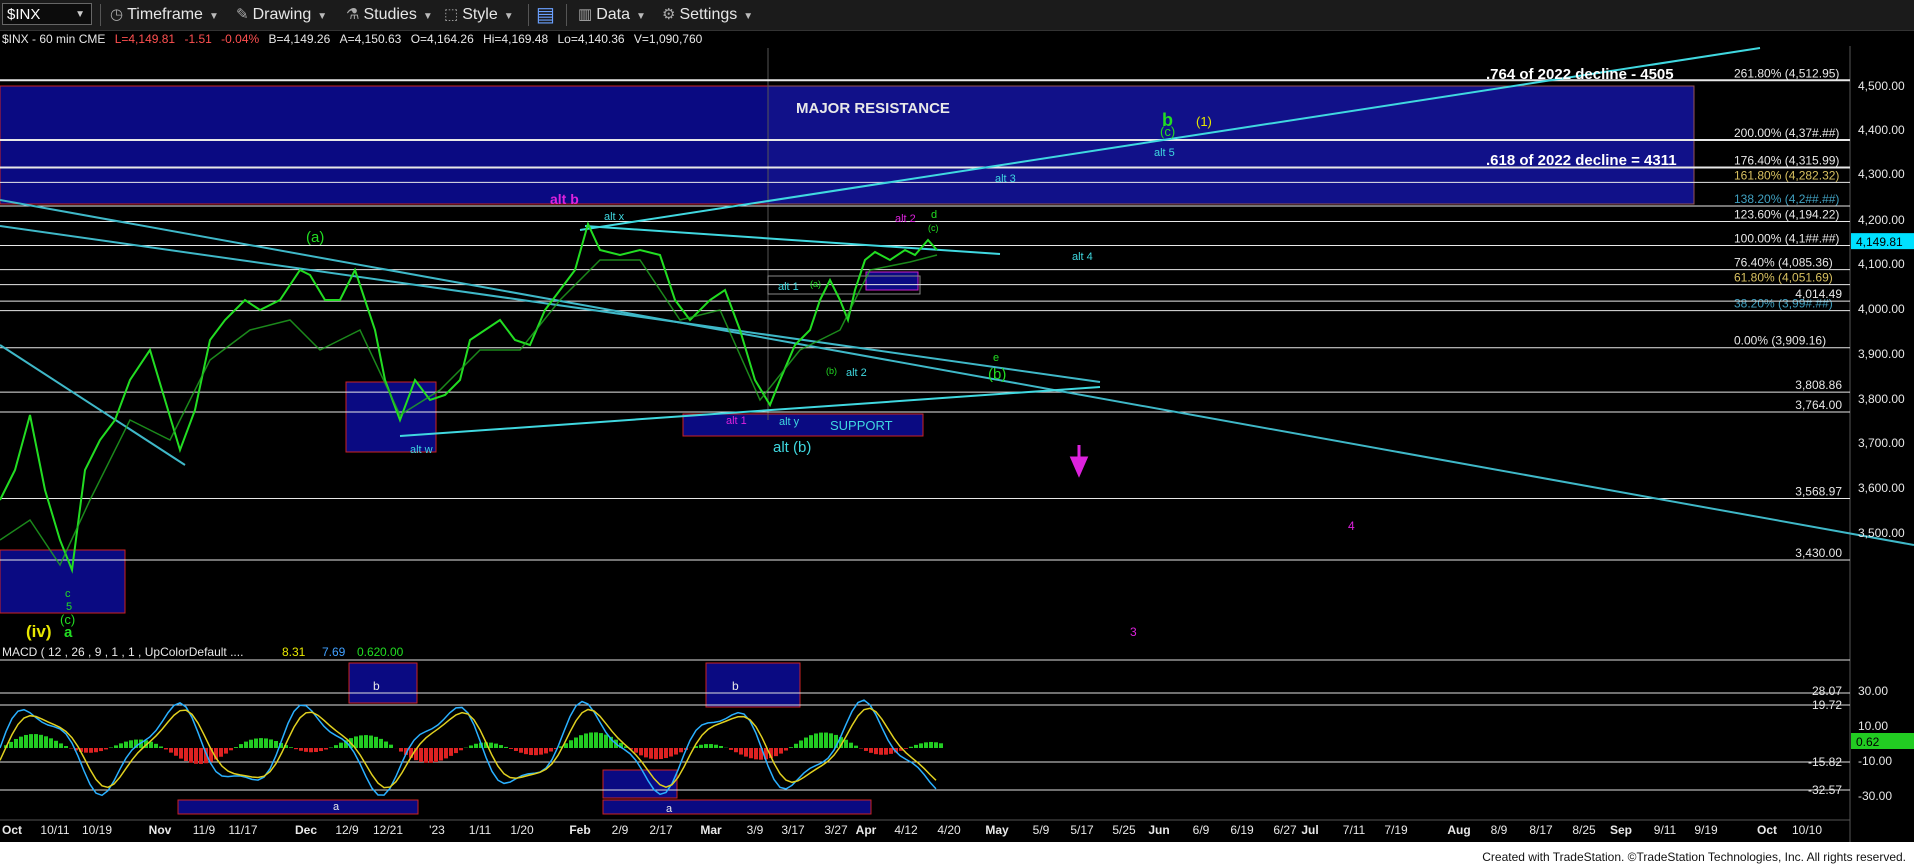 This screenshot has width=1914, height=866. I want to click on alt-w-label: alt w, so click(421, 450).